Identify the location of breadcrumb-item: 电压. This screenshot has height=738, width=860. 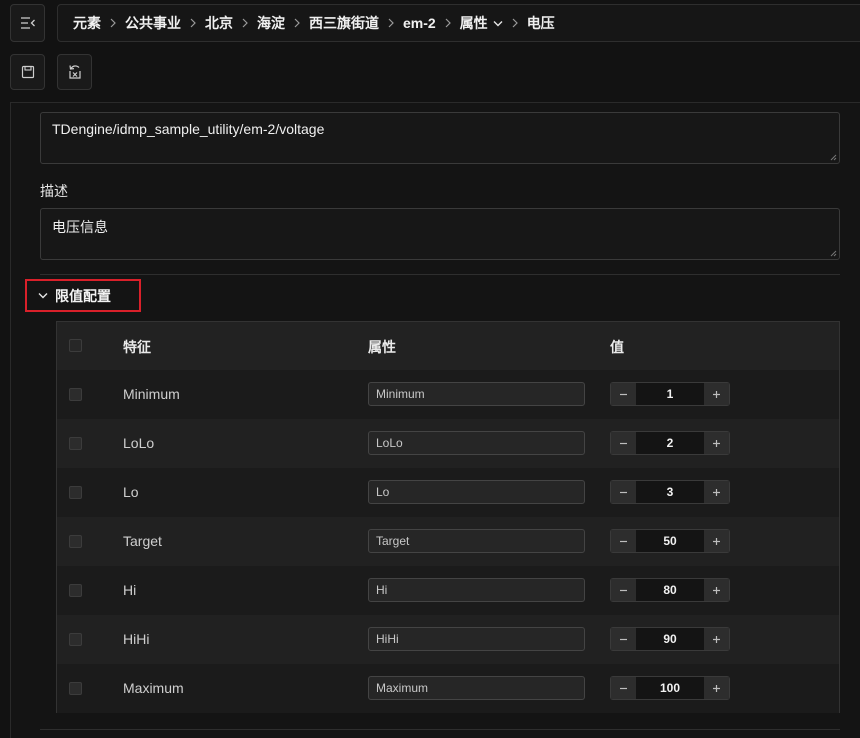
(541, 23).